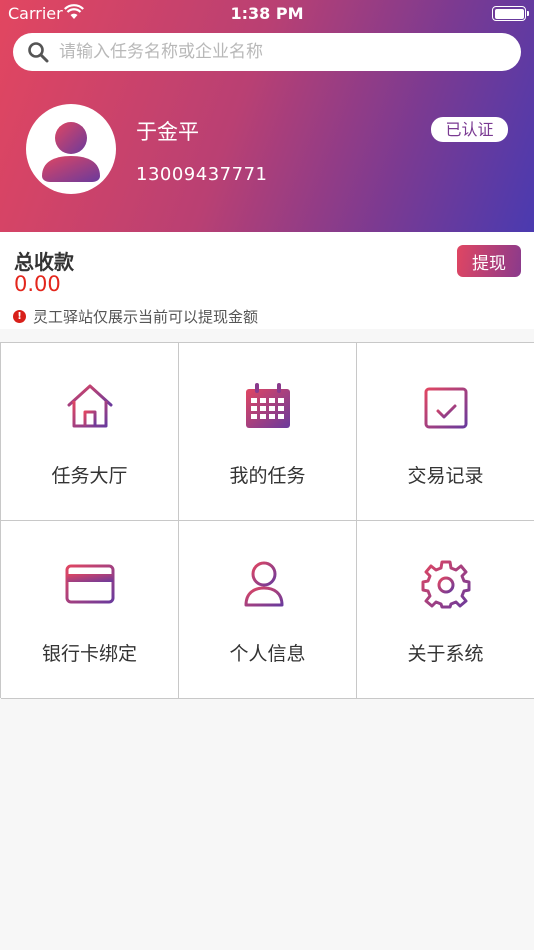 This screenshot has width=534, height=950. I want to click on search-bar, so click(267, 52).